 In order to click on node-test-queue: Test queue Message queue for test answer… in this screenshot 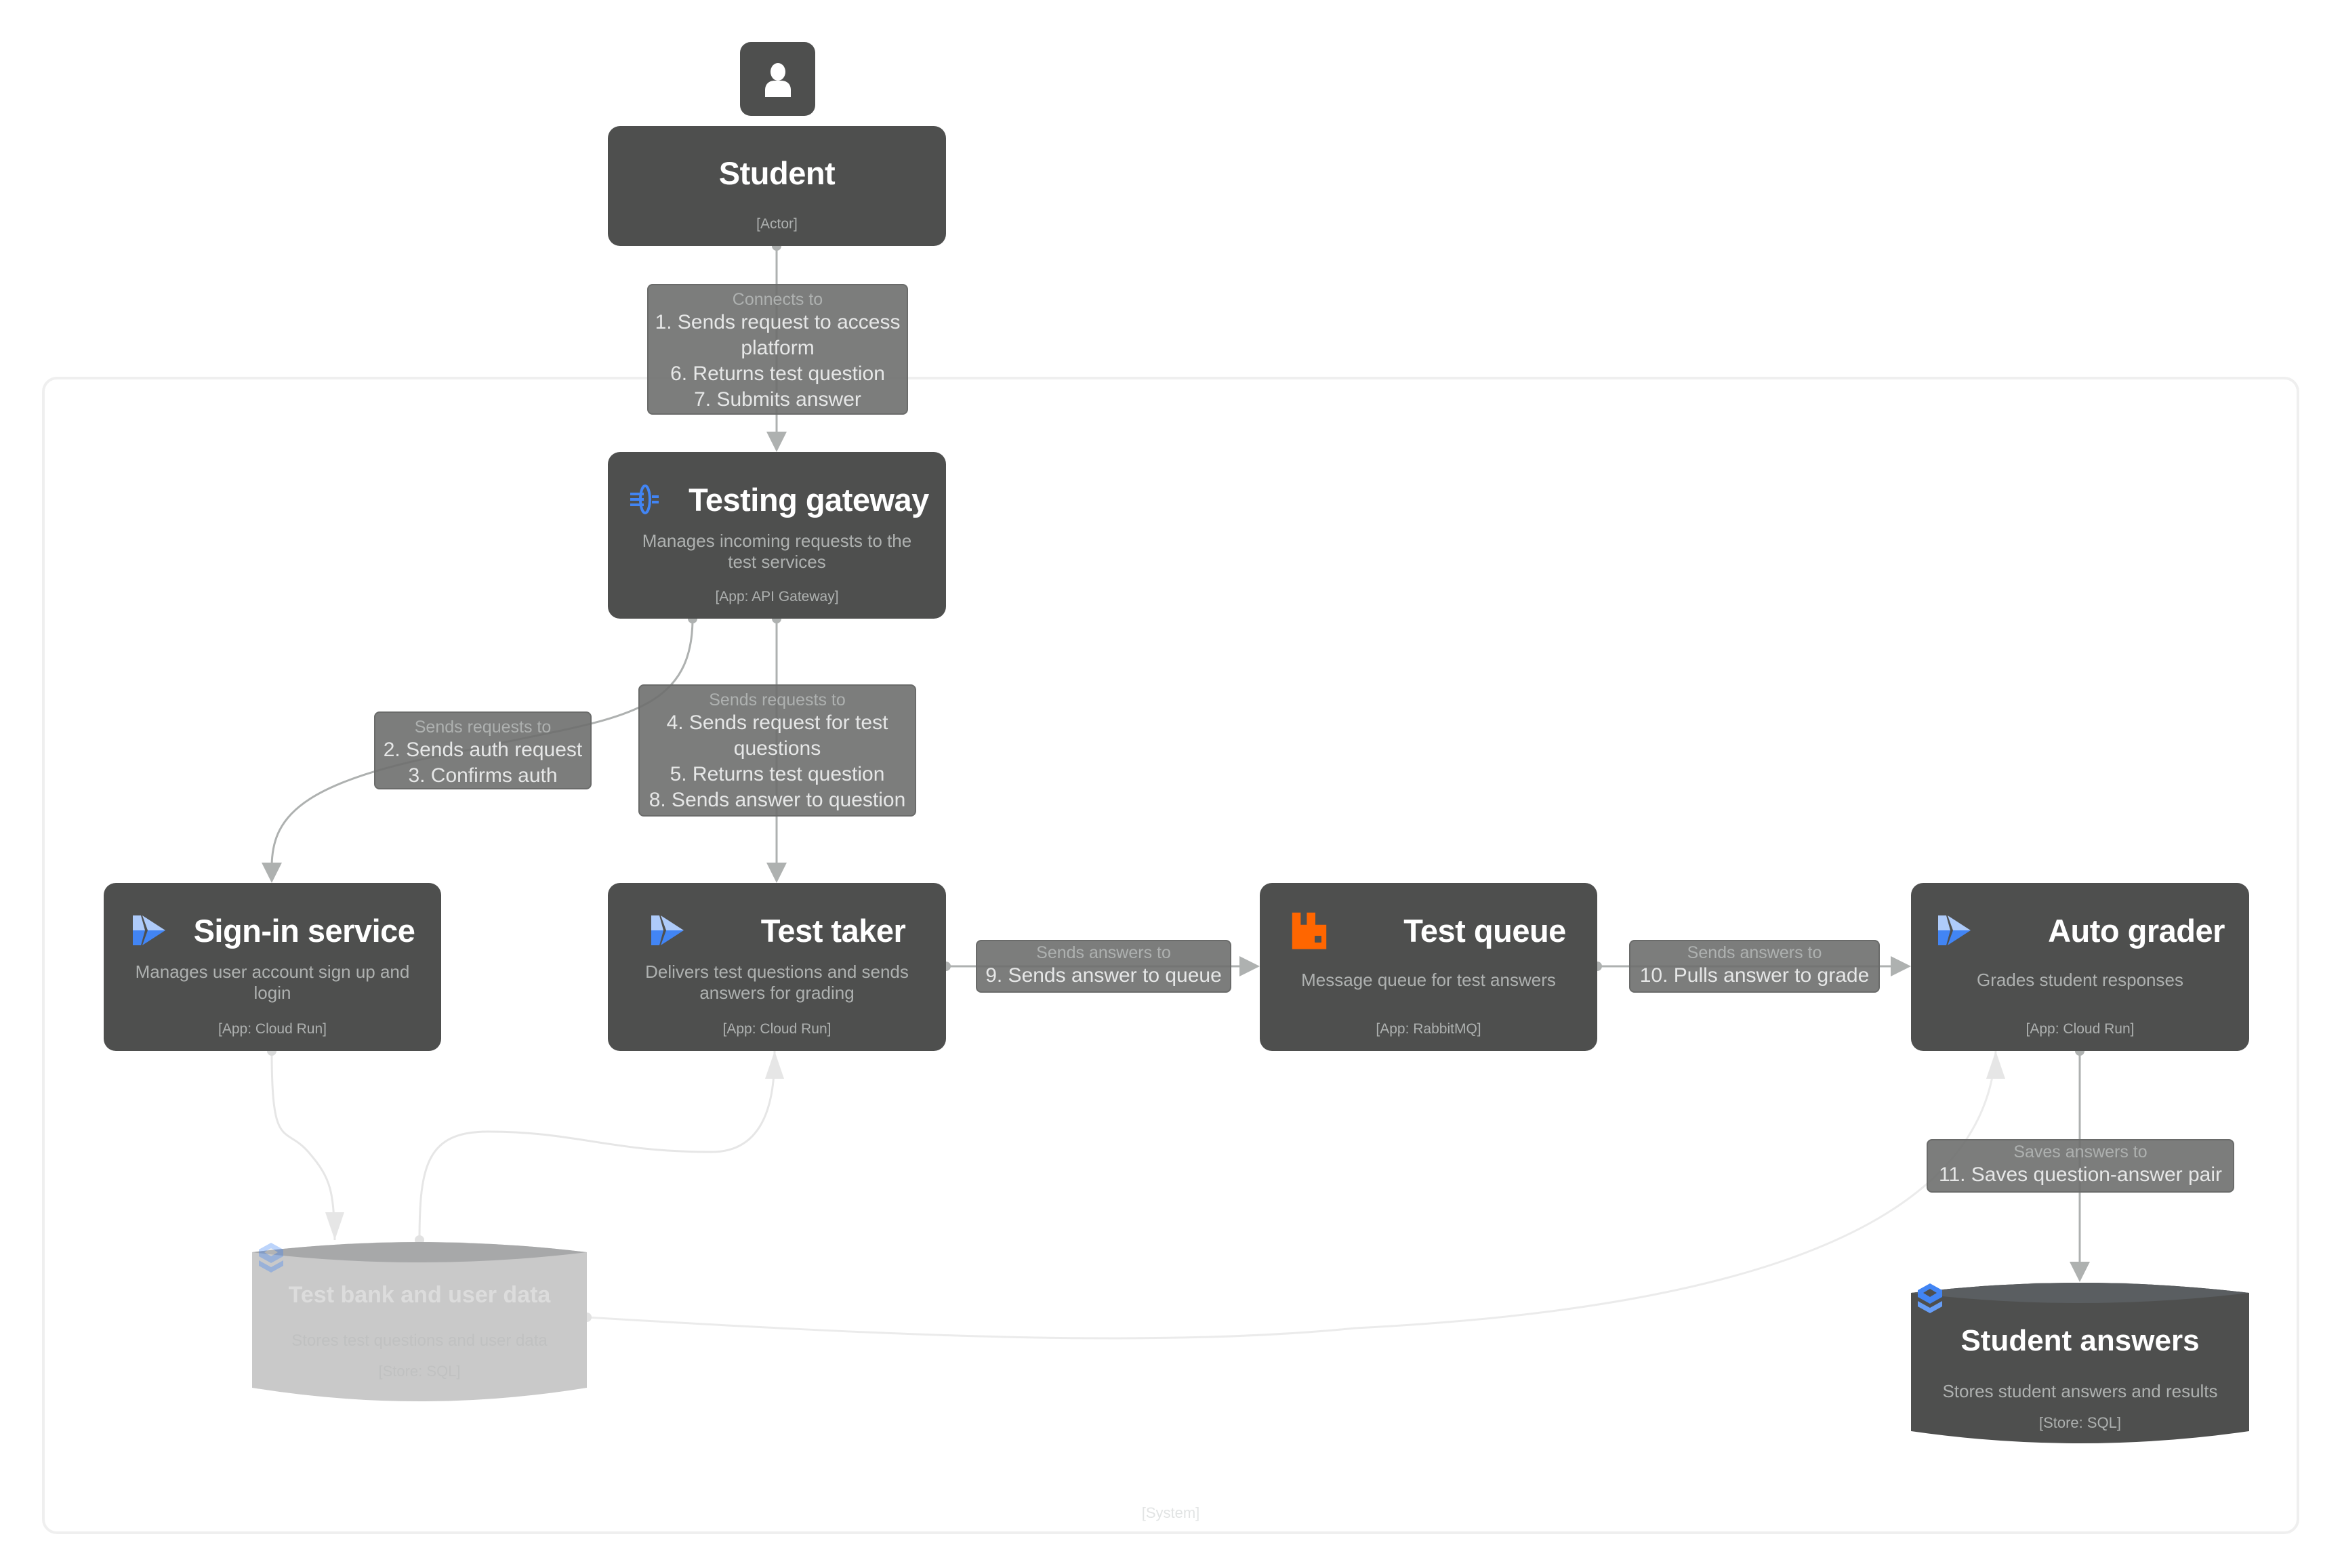, I will do `click(1428, 967)`.